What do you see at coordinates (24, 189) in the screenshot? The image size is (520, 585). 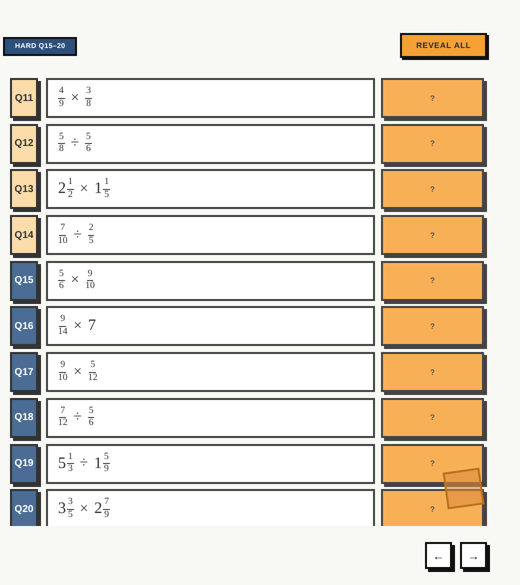 I see `question-label: Q13` at bounding box center [24, 189].